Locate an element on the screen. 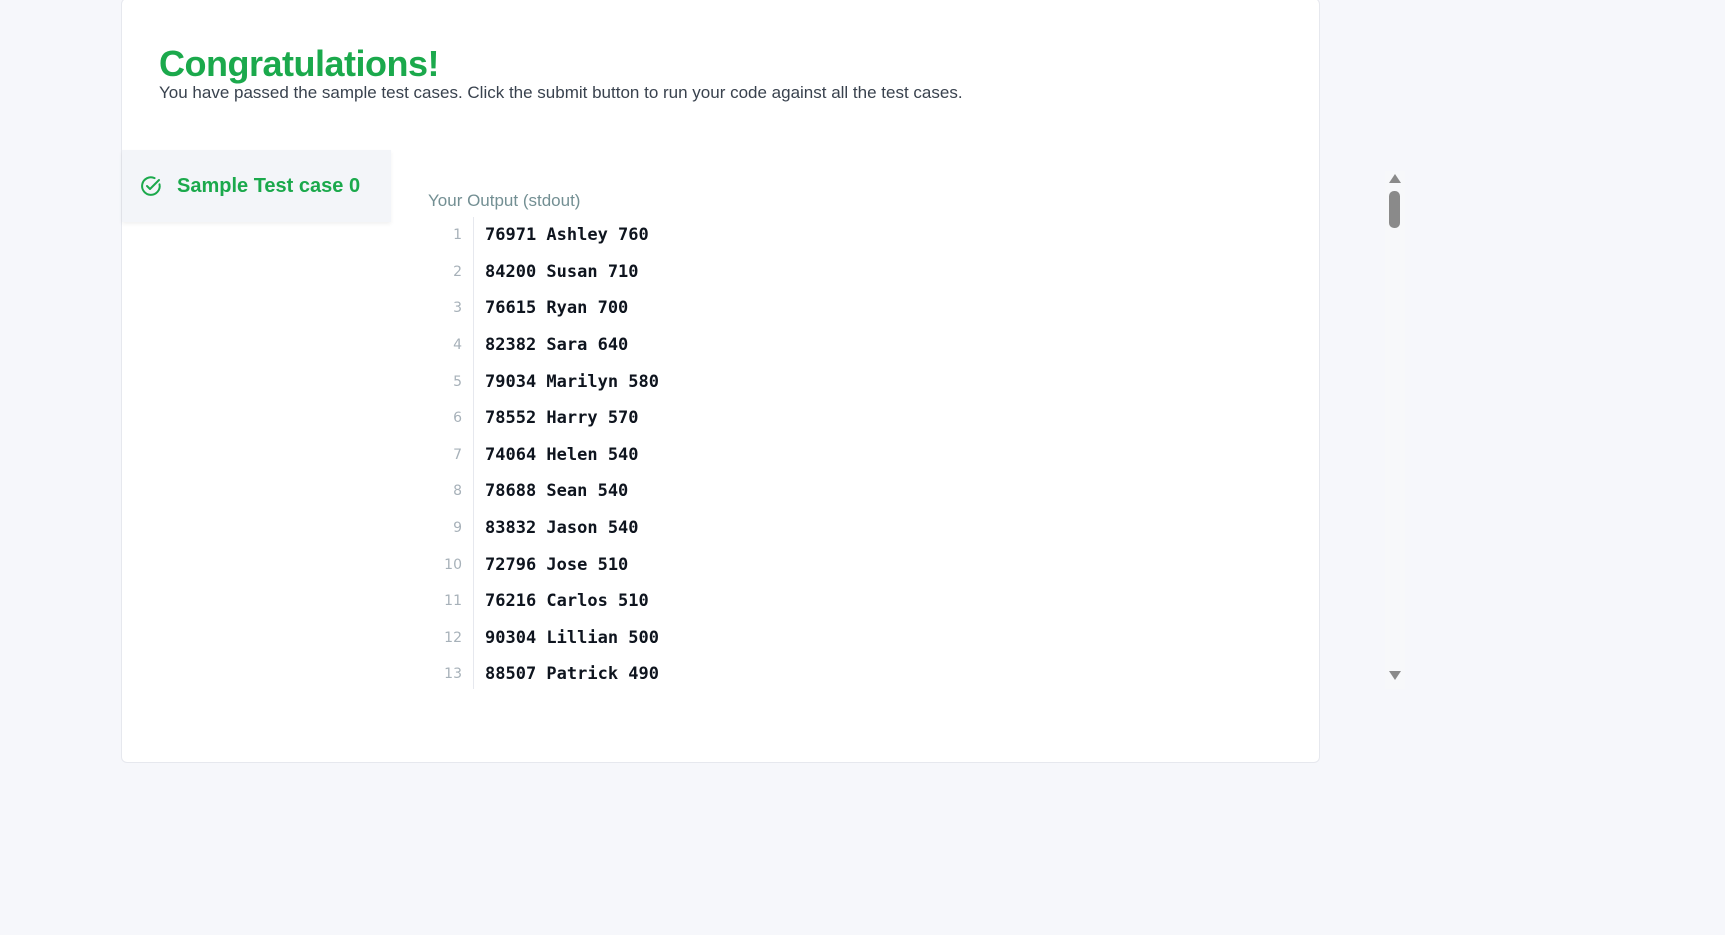  code-line: 13 88507 Patrick 490 is located at coordinates (851, 672).